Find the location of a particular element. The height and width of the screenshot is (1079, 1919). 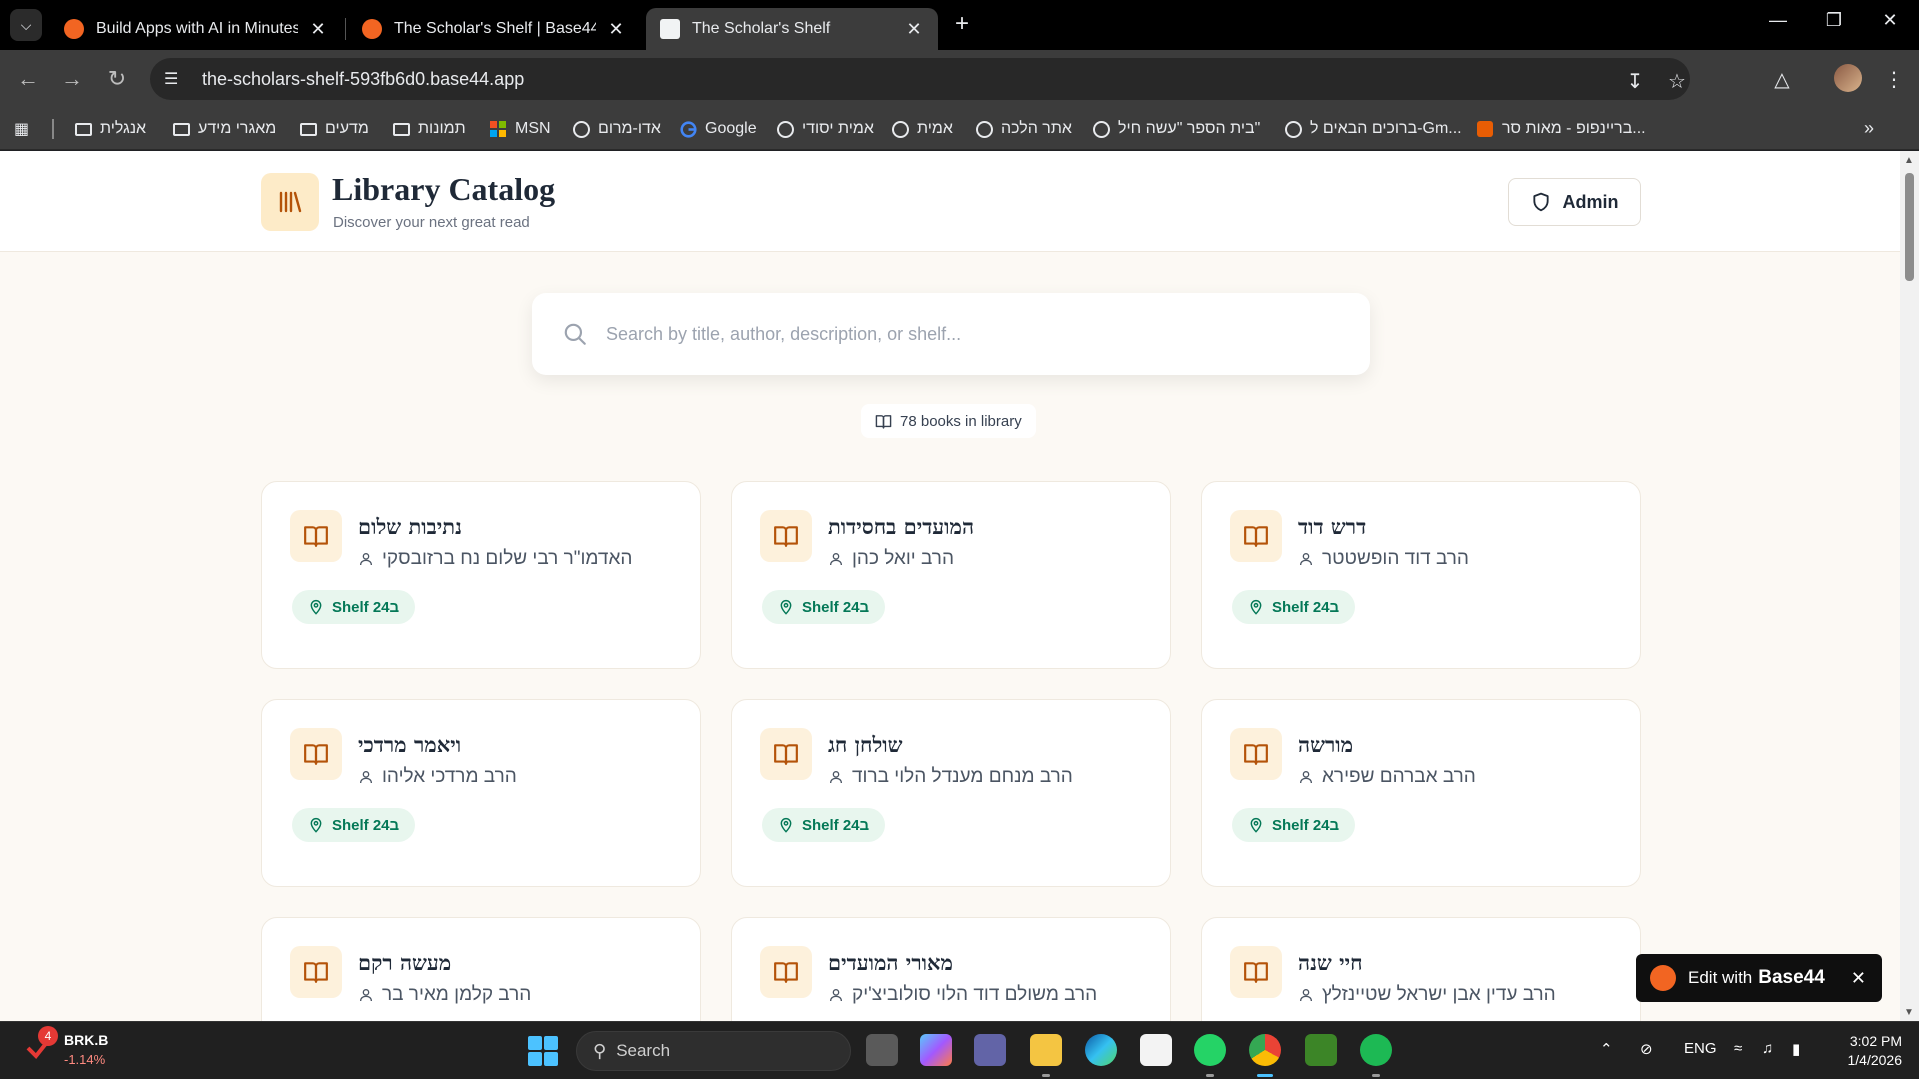

admin-button: Admin is located at coordinates (1574, 202).